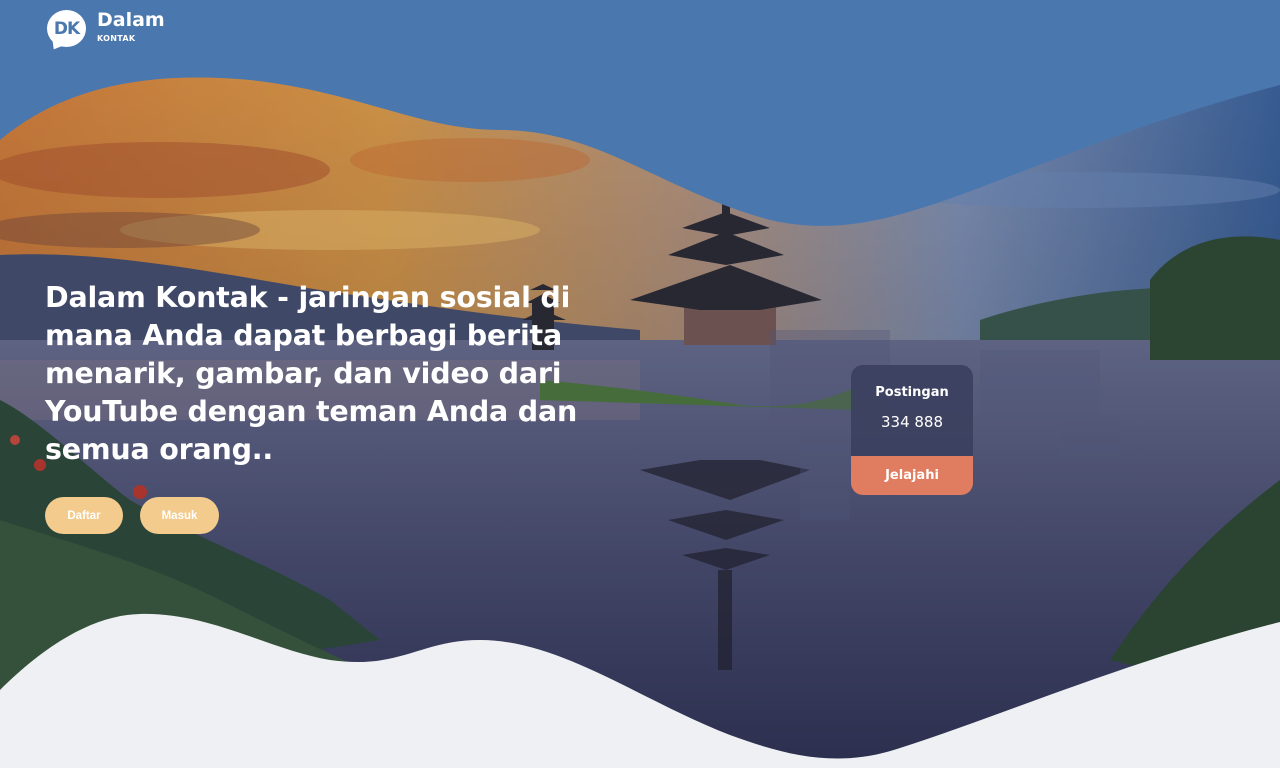 The height and width of the screenshot is (768, 1280). Describe the element at coordinates (131, 19) in the screenshot. I see `brand-name: Dalam` at that location.